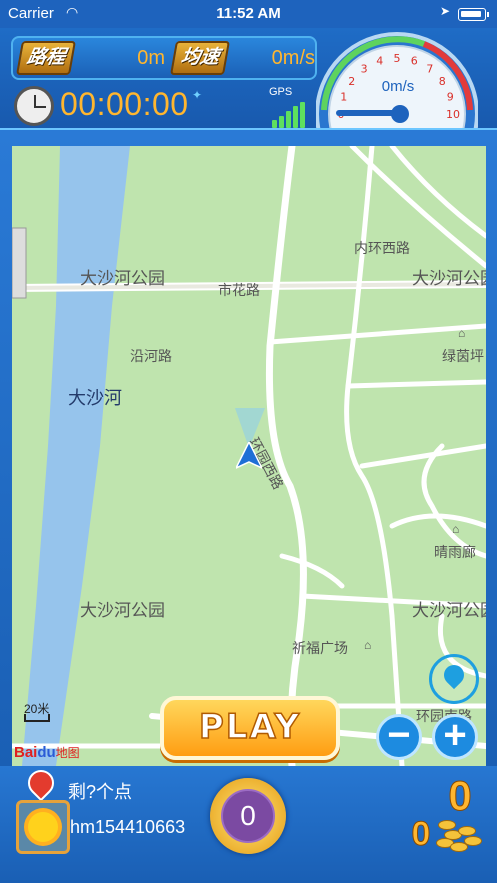  Describe the element at coordinates (351, 81) in the screenshot. I see `speedometer-tick-label: 2` at that location.